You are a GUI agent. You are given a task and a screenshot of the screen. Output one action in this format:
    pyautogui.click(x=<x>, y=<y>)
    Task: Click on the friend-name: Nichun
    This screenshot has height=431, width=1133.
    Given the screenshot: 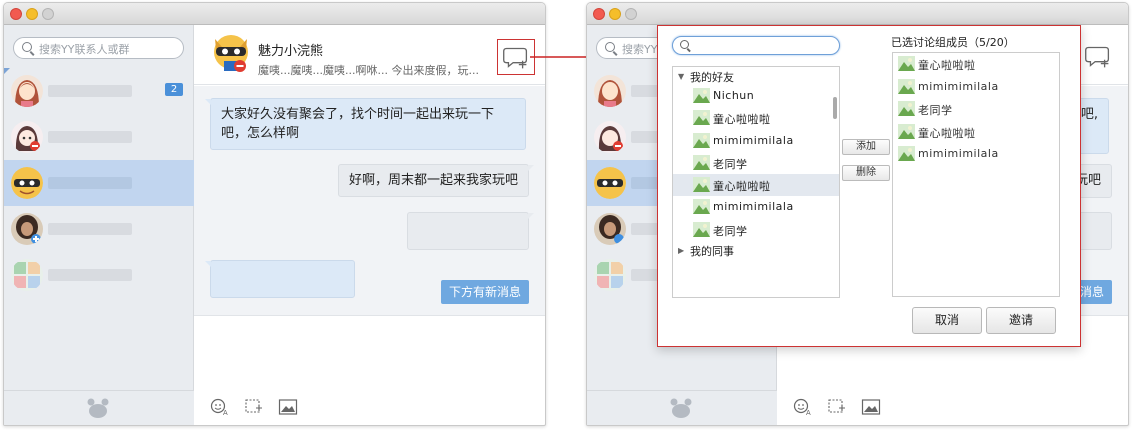 What is the action you would take?
    pyautogui.click(x=734, y=95)
    